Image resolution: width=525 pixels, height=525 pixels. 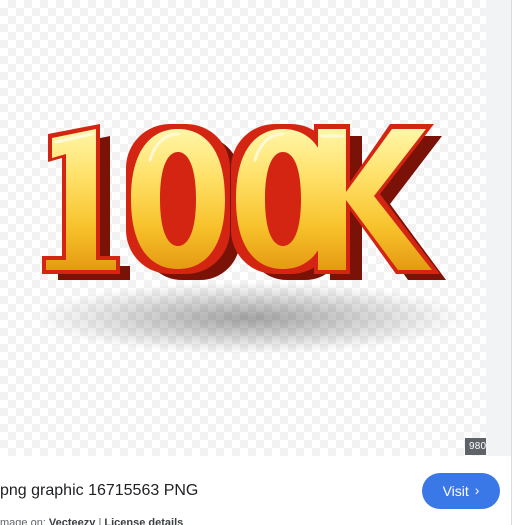 I want to click on license-details-link: License details, so click(x=143, y=521).